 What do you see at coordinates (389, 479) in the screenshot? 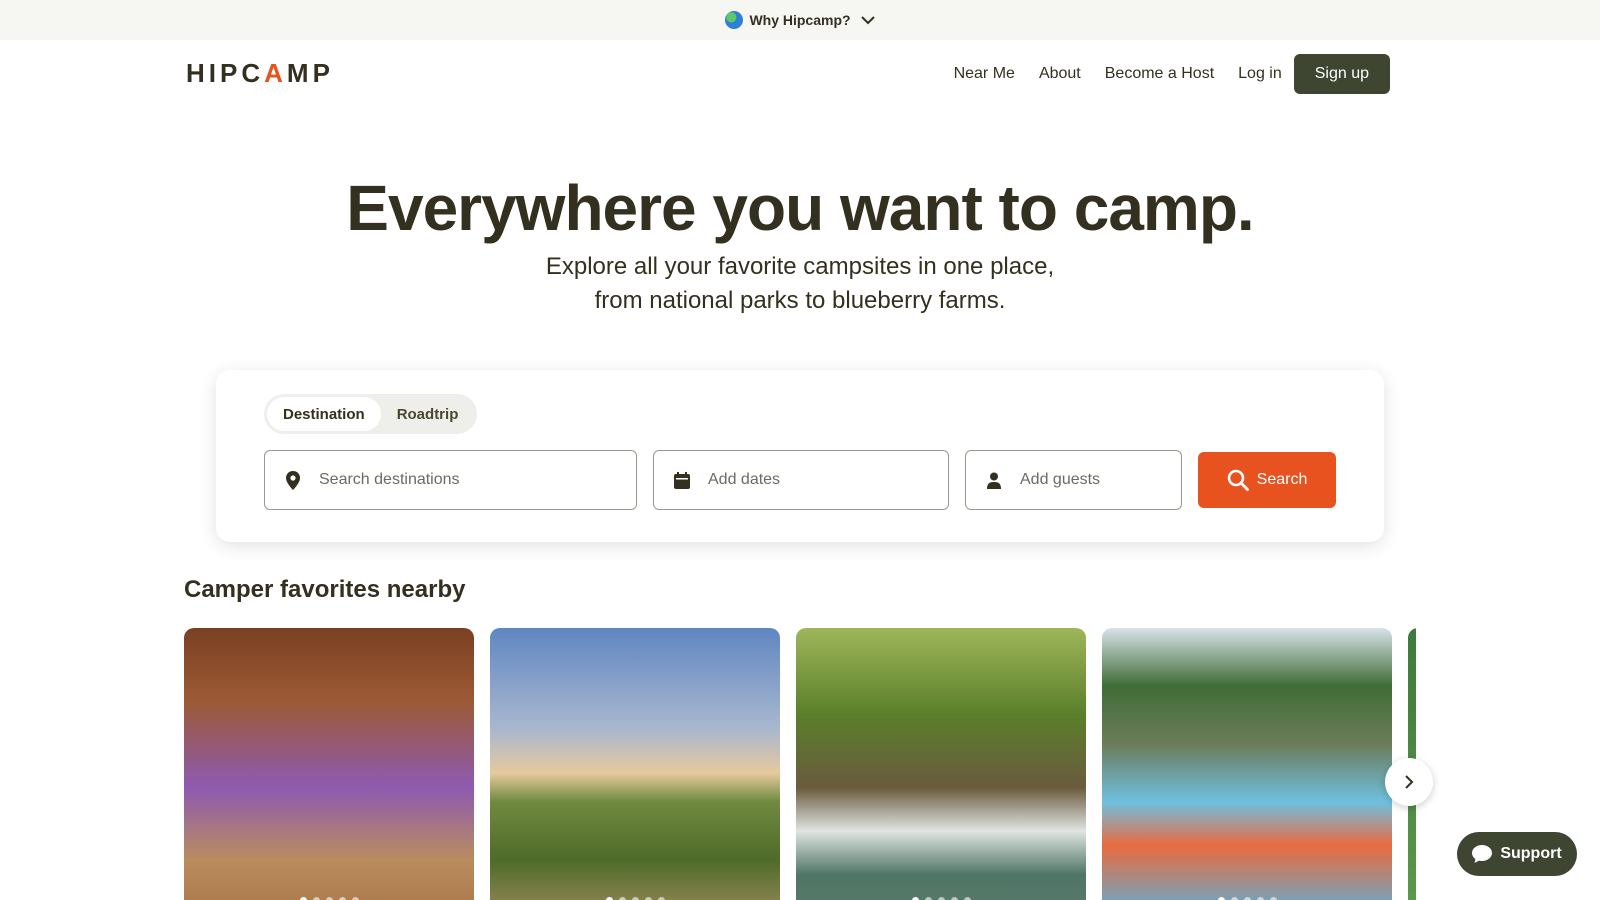
I see `destination-placeholder: Search destinations` at bounding box center [389, 479].